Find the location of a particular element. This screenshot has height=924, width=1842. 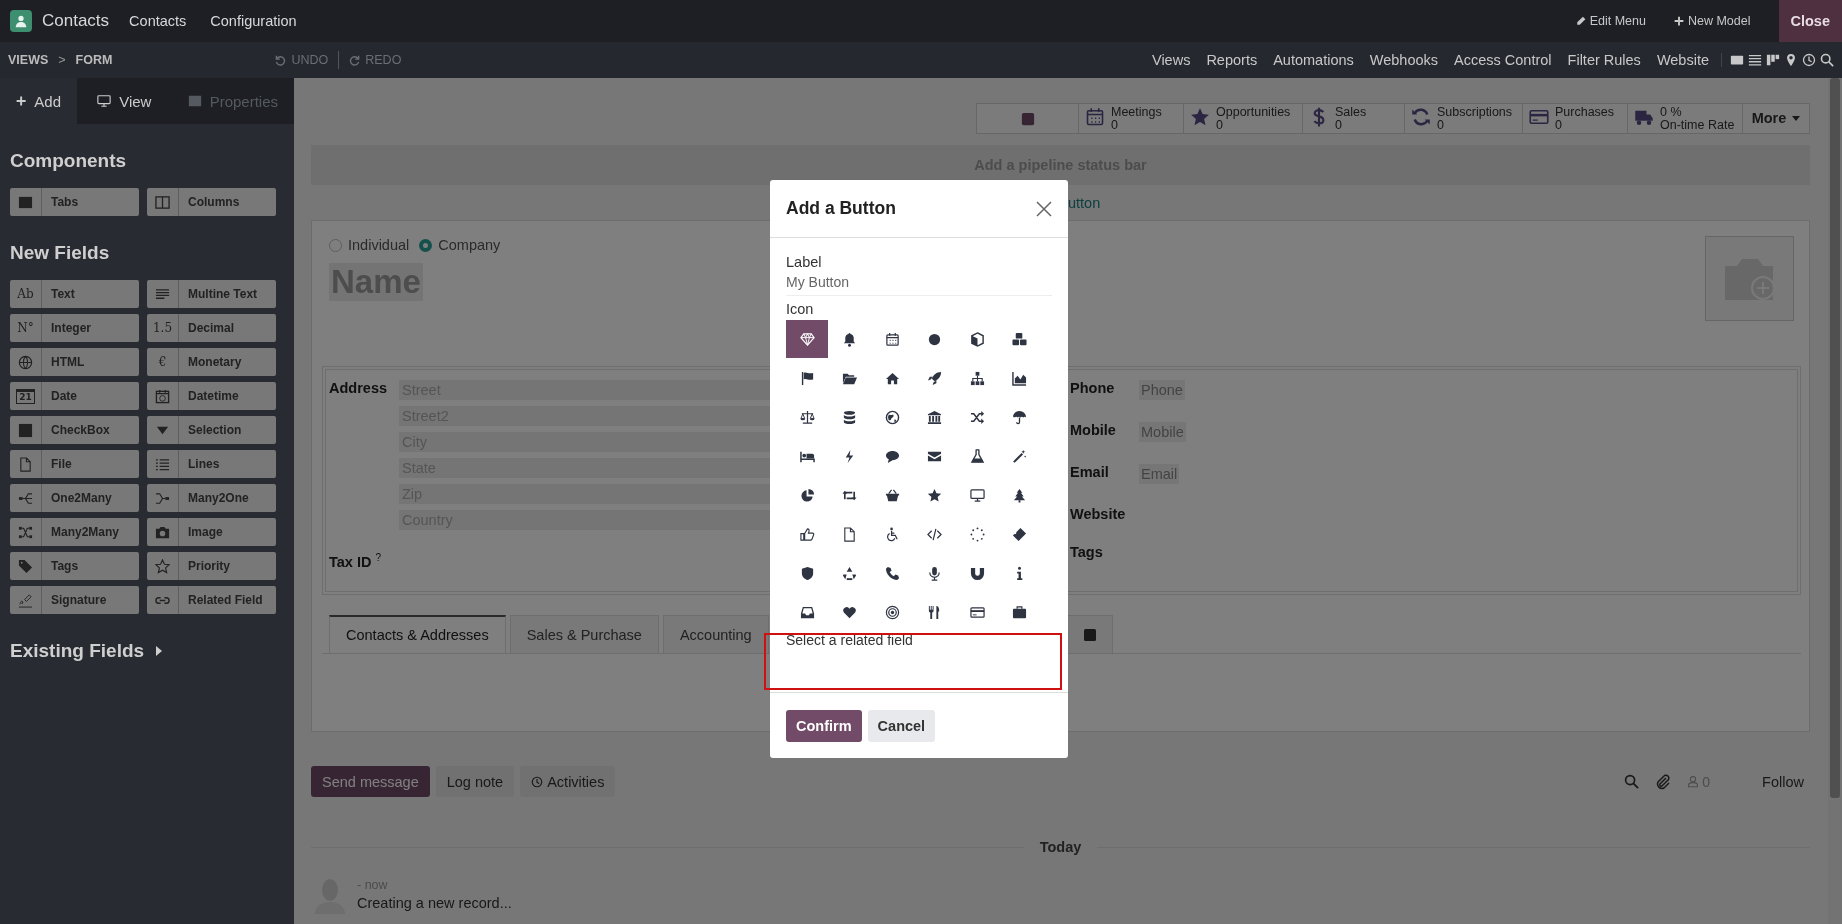

field-tile: Ab Text is located at coordinates (74, 294).